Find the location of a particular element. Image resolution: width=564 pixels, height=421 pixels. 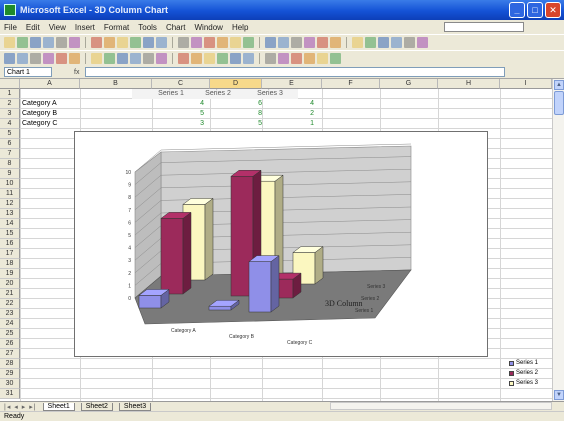

row-header-7: 7 is located at coordinates (10, 154).